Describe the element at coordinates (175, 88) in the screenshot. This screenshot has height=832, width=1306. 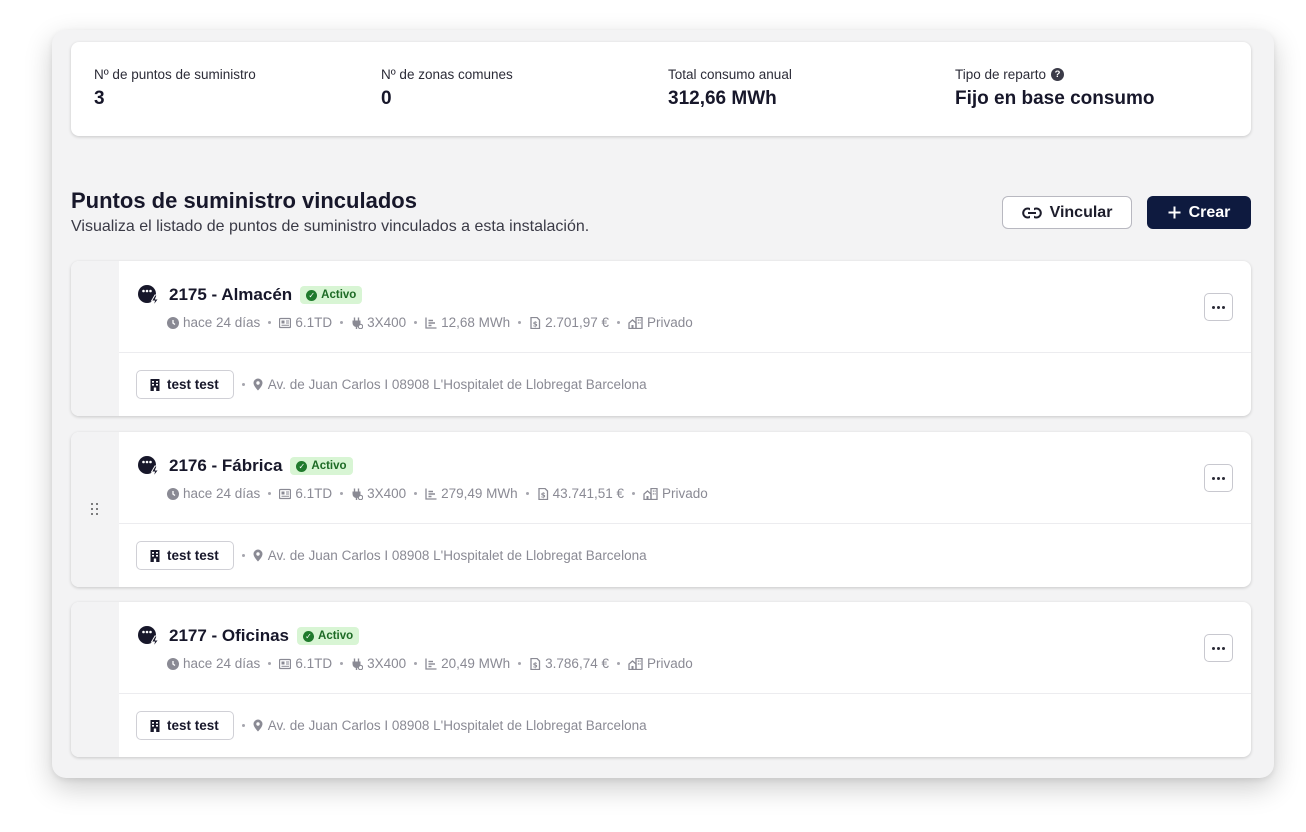
I see `stat-supply-points: Nº de puntos de suministro 3` at that location.